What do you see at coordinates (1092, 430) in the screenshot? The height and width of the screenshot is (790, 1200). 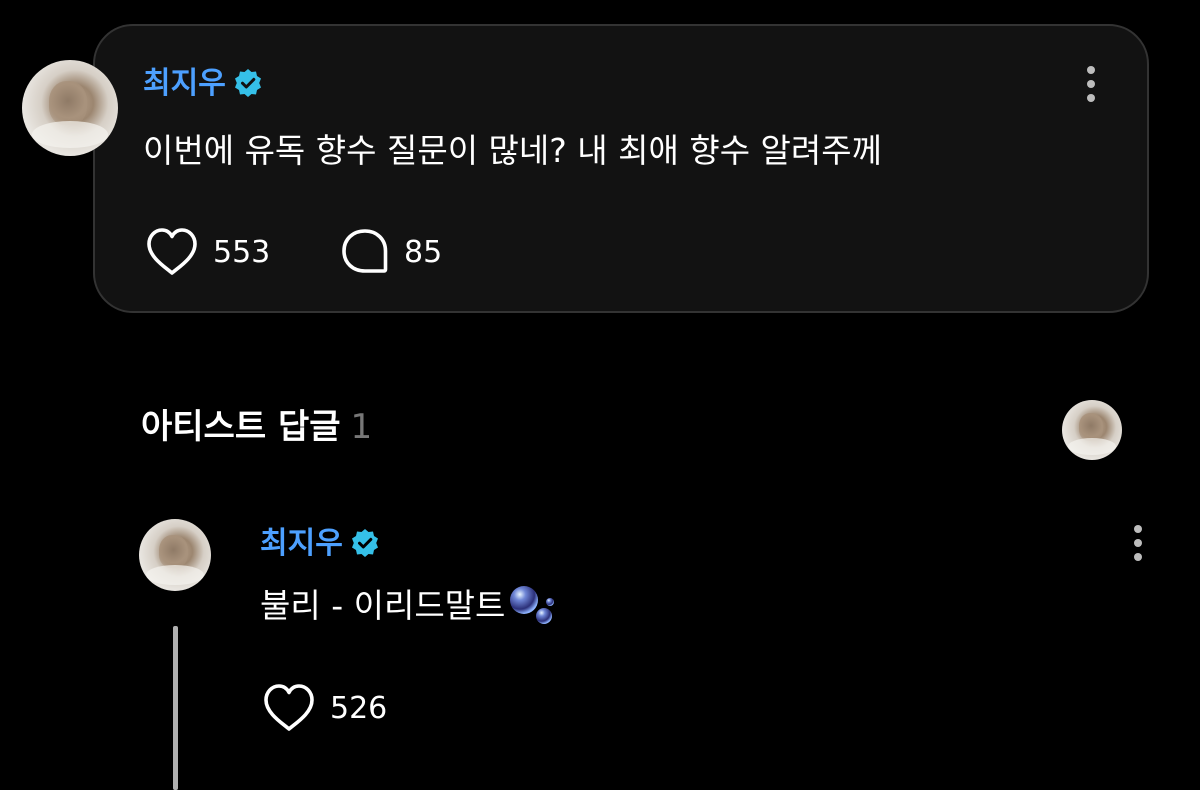 I see `current-user-avatar` at bounding box center [1092, 430].